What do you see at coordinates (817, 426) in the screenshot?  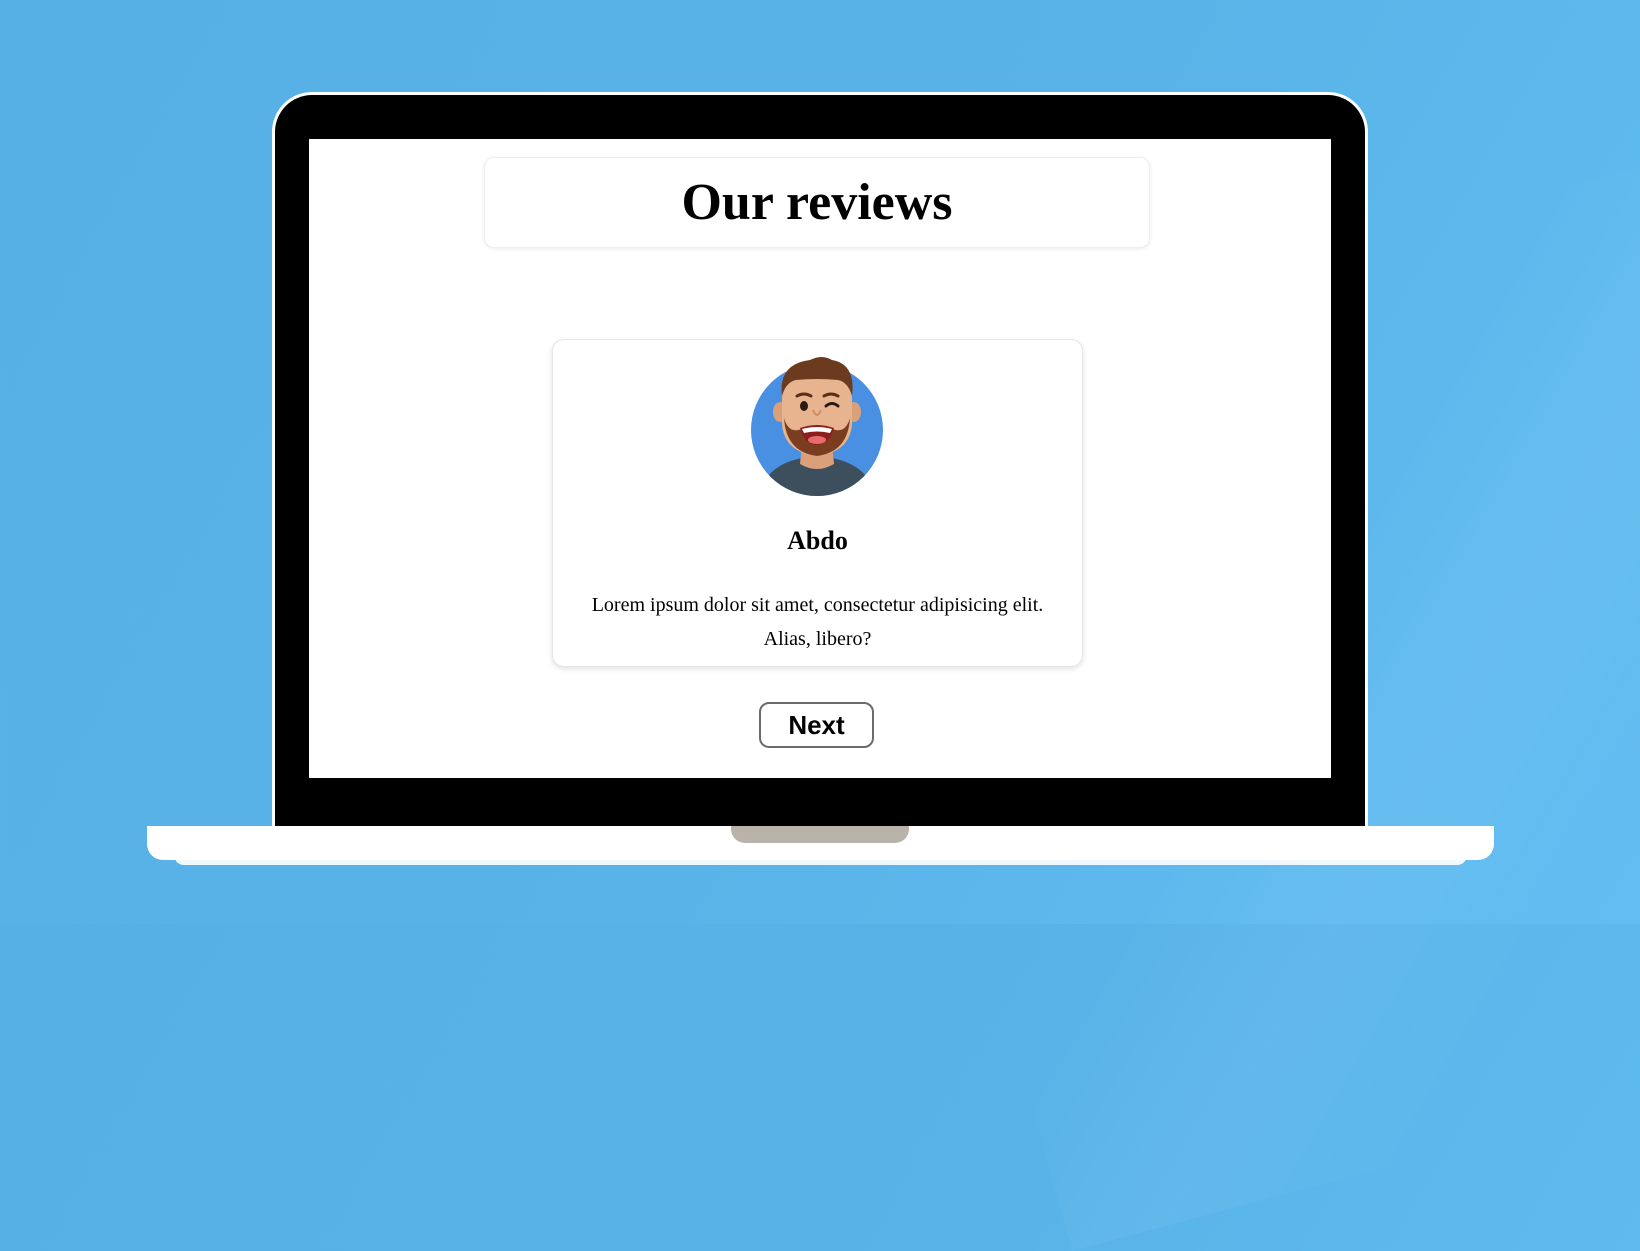 I see `avatar-icon` at bounding box center [817, 426].